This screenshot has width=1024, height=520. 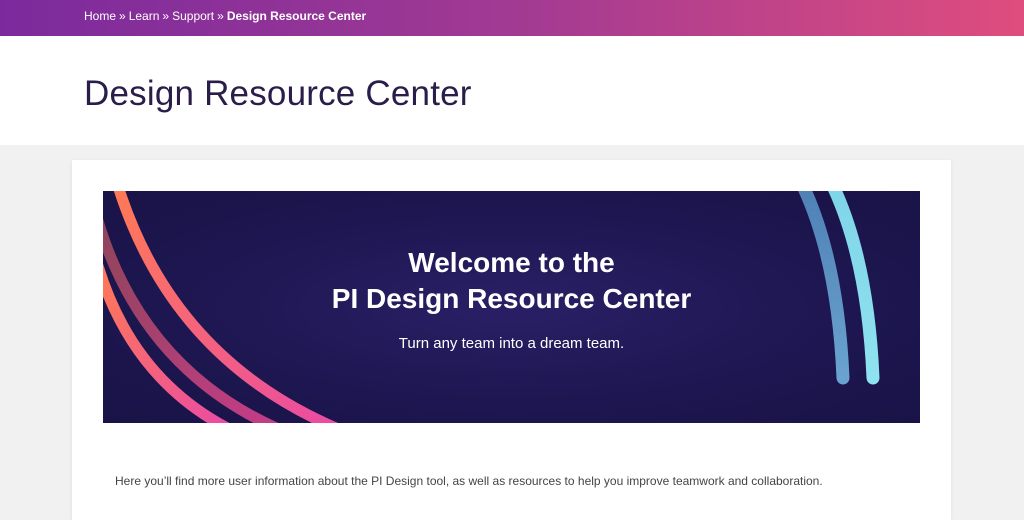 I want to click on breadcrumb-learn-link: Learn, so click(x=144, y=16).